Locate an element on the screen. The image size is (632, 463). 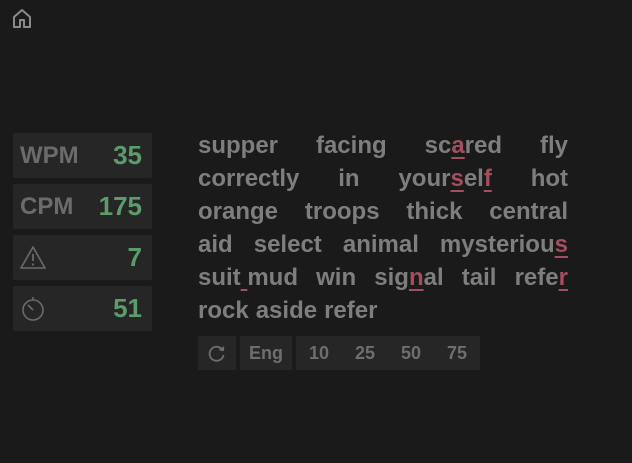
word: fly is located at coordinates (554, 145).